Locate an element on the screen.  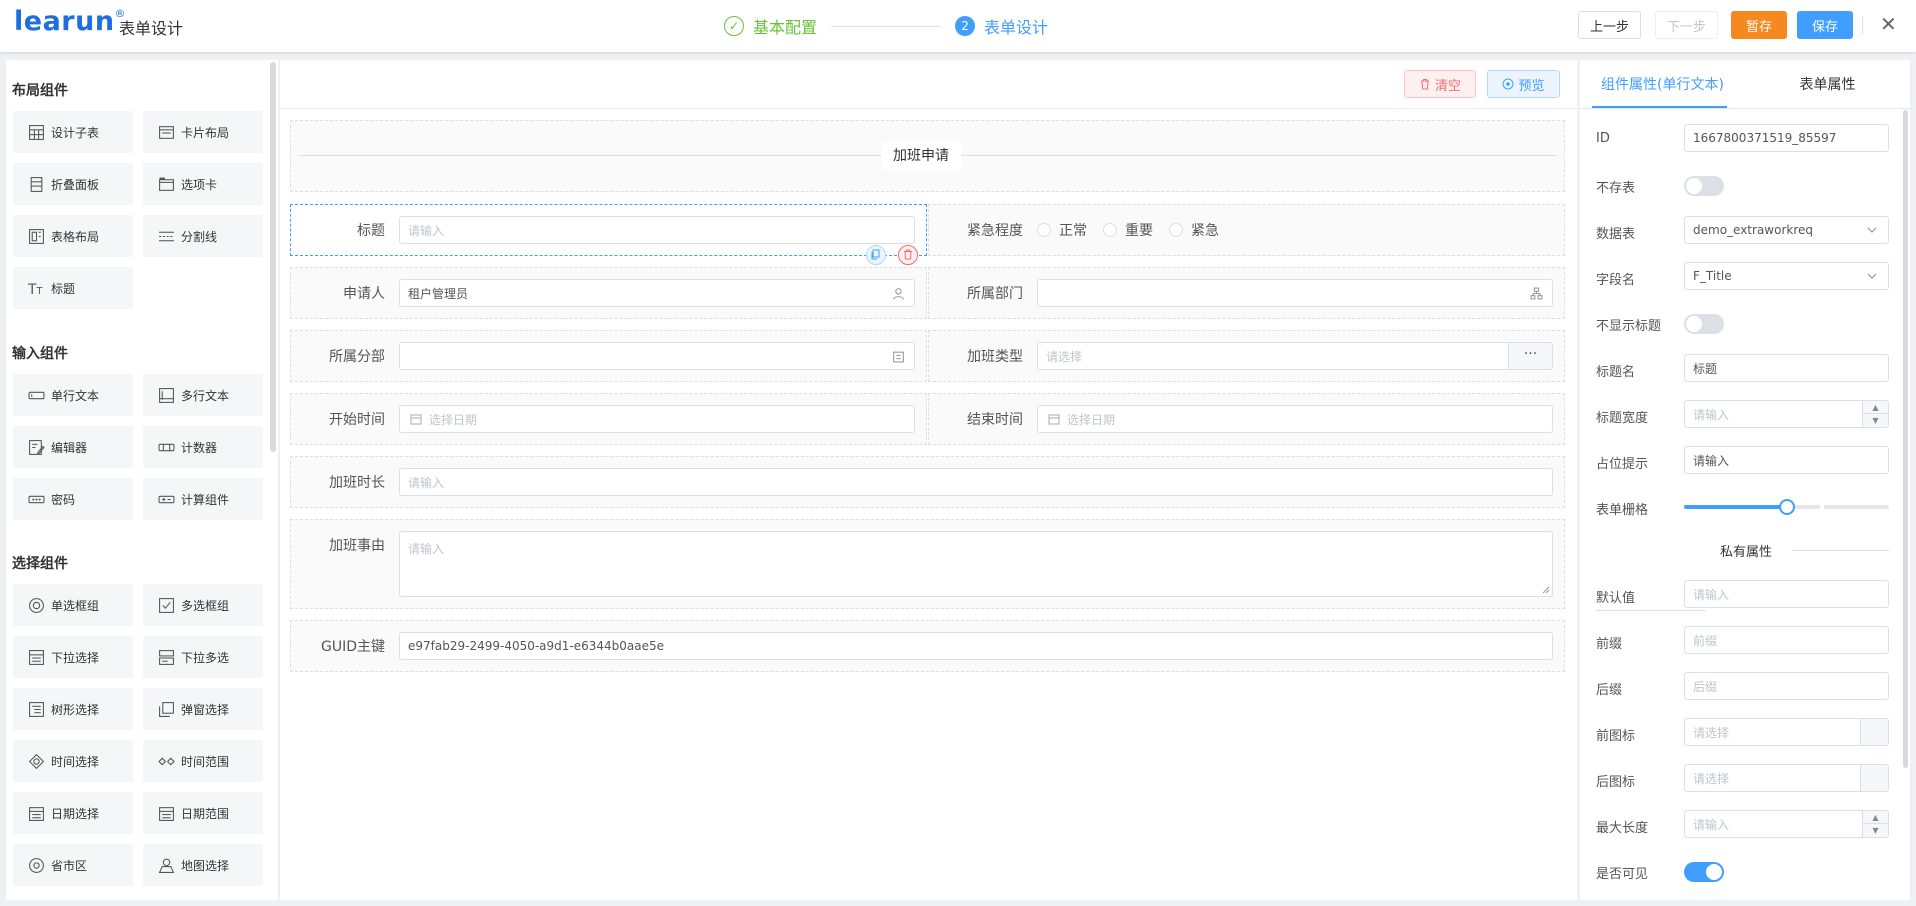
save-button: 保存 is located at coordinates (1825, 25).